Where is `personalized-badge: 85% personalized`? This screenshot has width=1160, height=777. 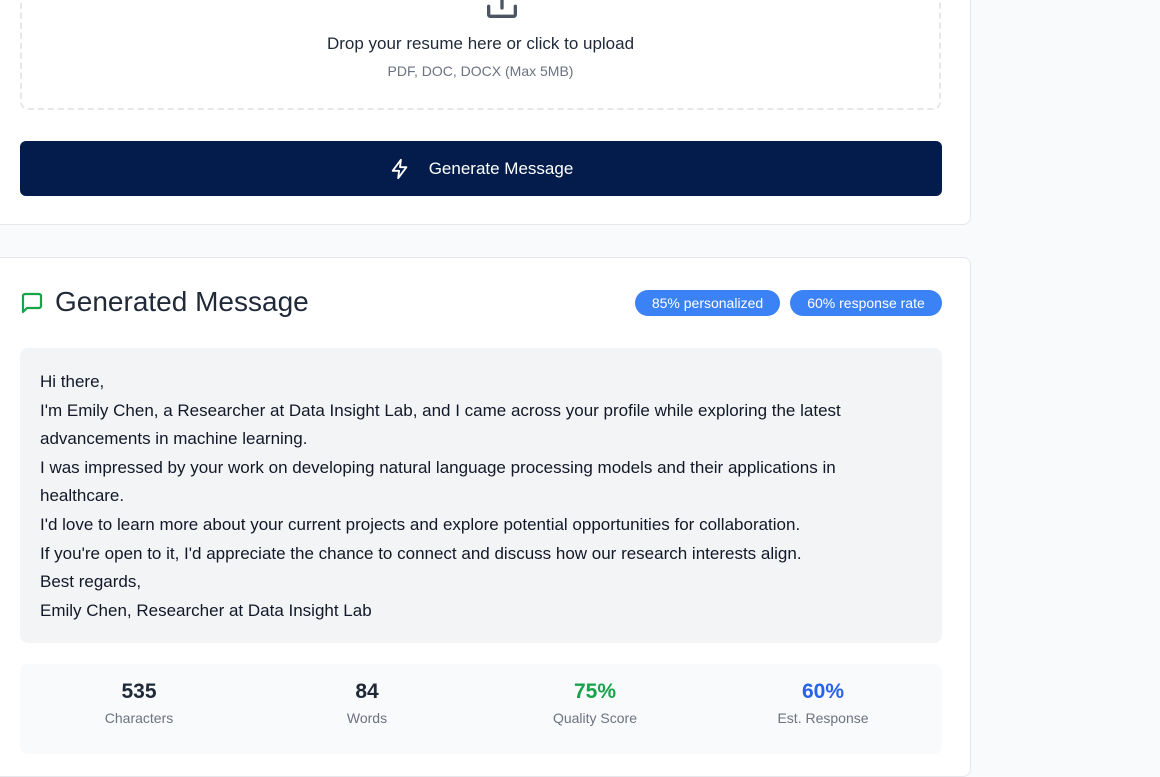 personalized-badge: 85% personalized is located at coordinates (707, 303).